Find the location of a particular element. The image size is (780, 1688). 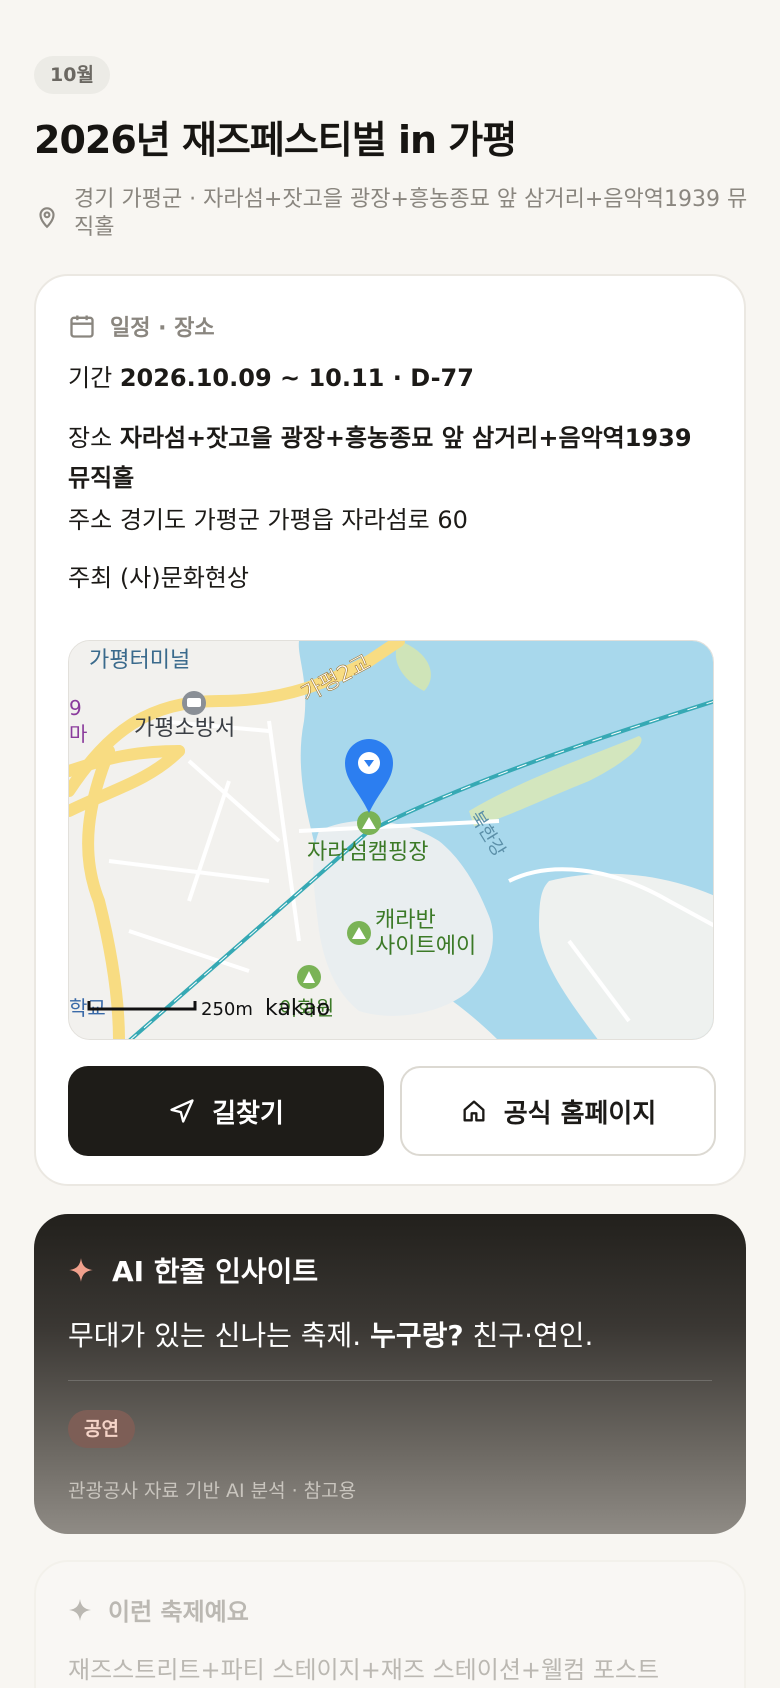

map-label-edge-a: 9 is located at coordinates (75, 708).